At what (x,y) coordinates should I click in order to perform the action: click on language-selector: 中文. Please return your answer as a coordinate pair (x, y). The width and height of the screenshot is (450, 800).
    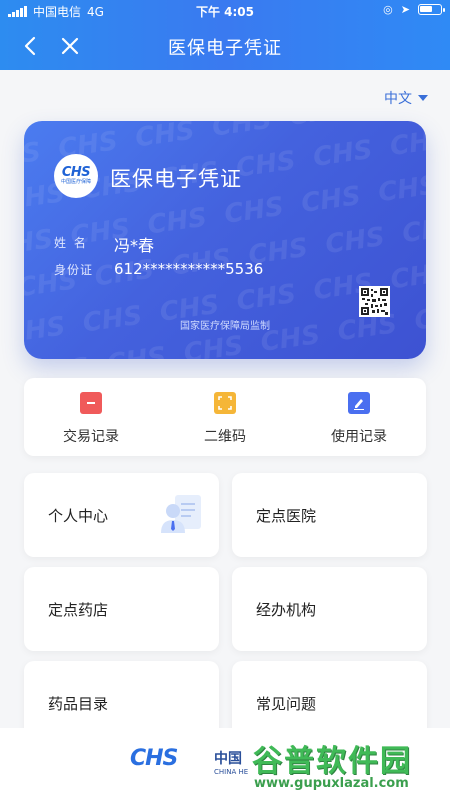
    Looking at the image, I should click on (406, 98).